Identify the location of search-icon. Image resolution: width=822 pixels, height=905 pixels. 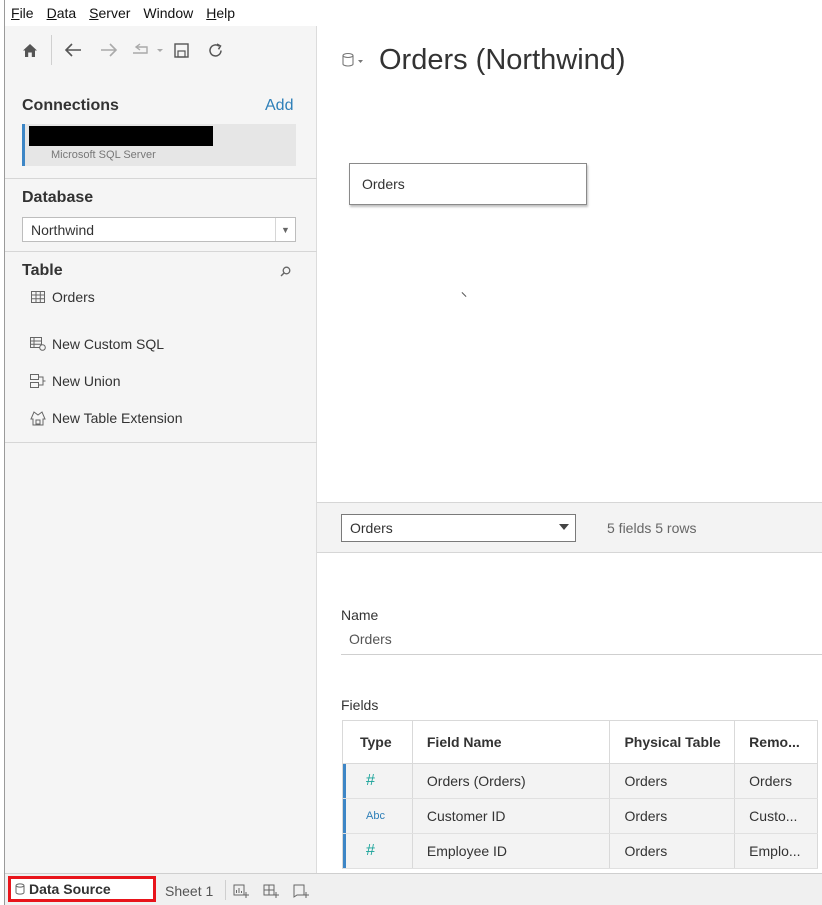
(285, 273).